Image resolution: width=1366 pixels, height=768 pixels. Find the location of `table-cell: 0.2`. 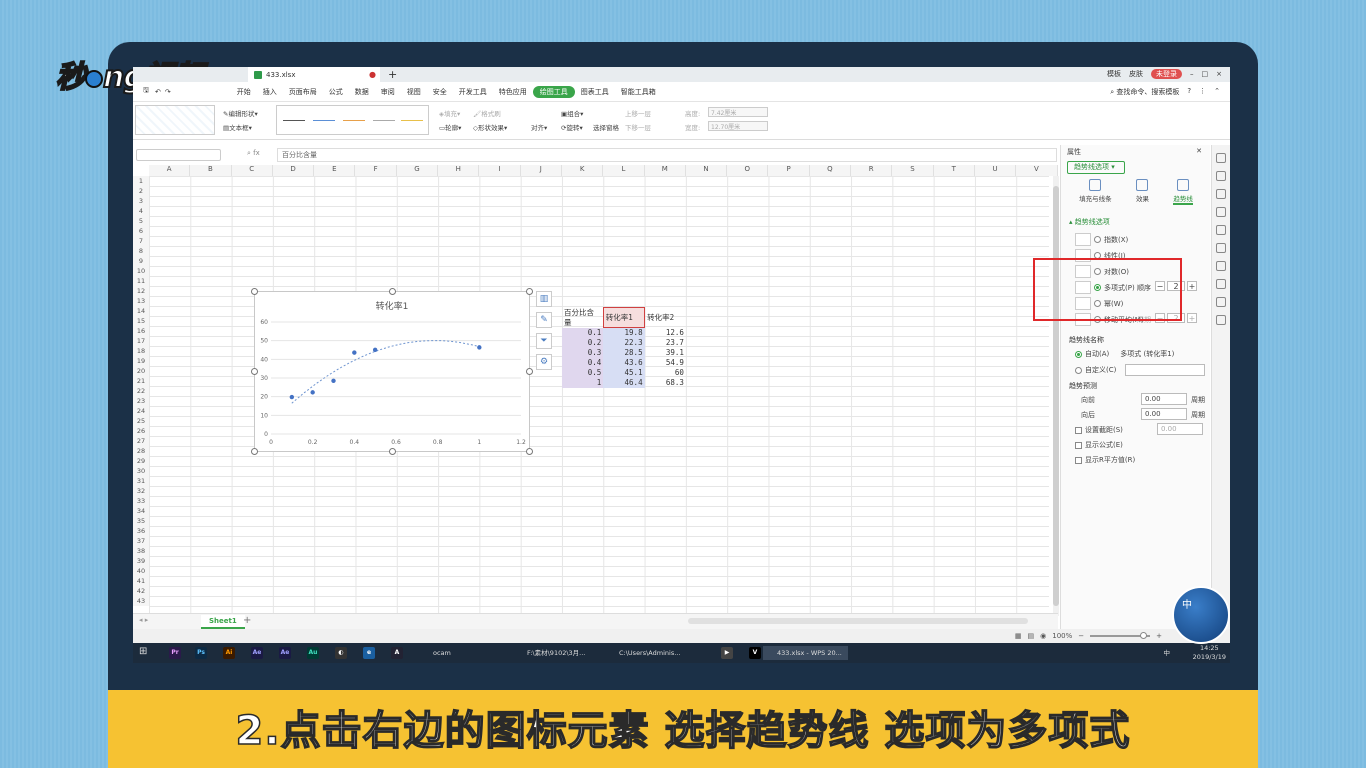

table-cell: 0.2 is located at coordinates (583, 343).